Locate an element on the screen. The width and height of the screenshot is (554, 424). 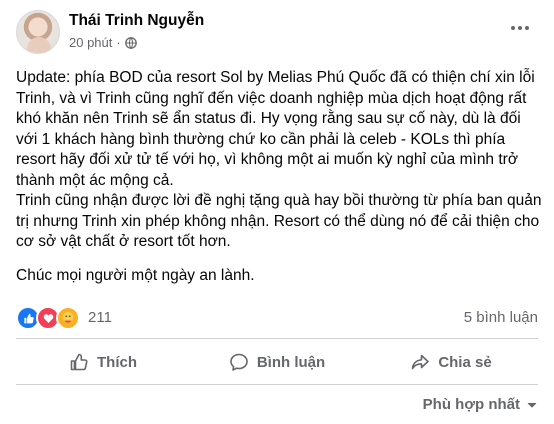
comment-button: Bình luận is located at coordinates (277, 362).